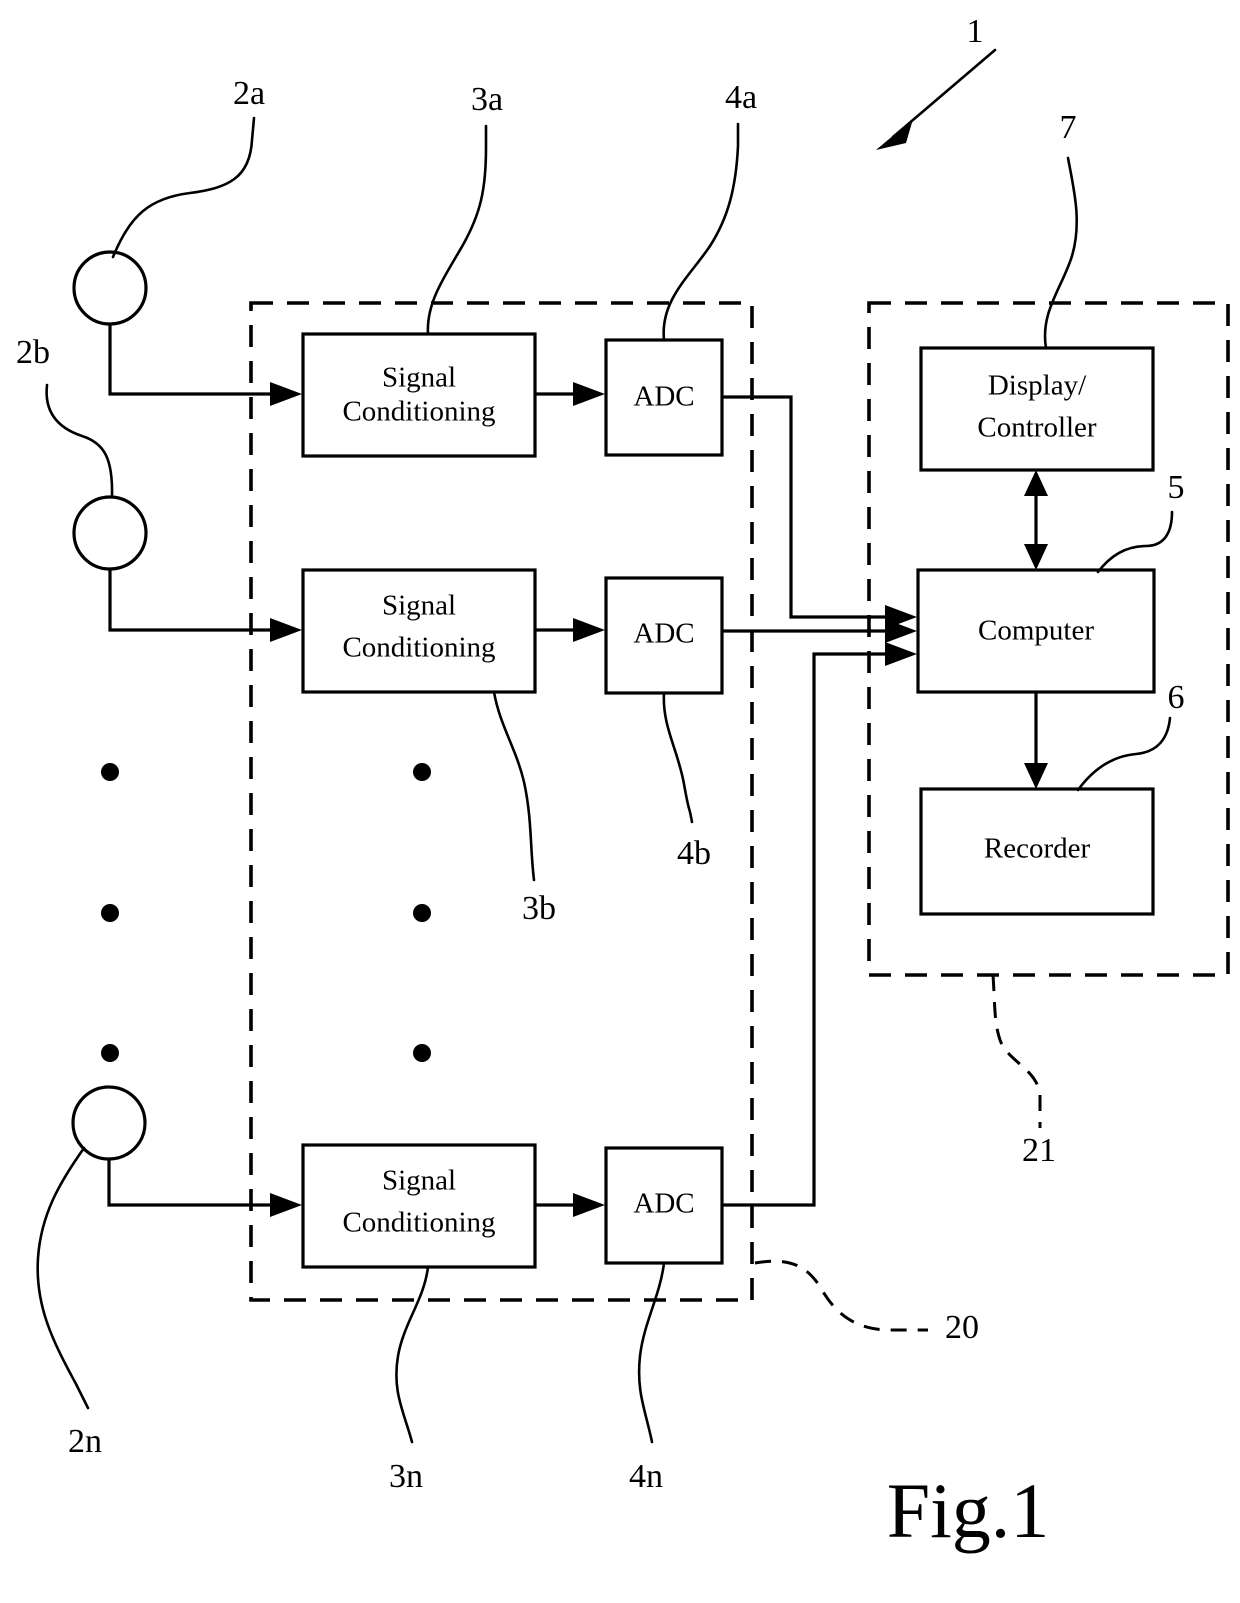  Describe the element at coordinates (419, 1181) in the screenshot. I see `signal-conditioning-n-line1: Signal` at that location.